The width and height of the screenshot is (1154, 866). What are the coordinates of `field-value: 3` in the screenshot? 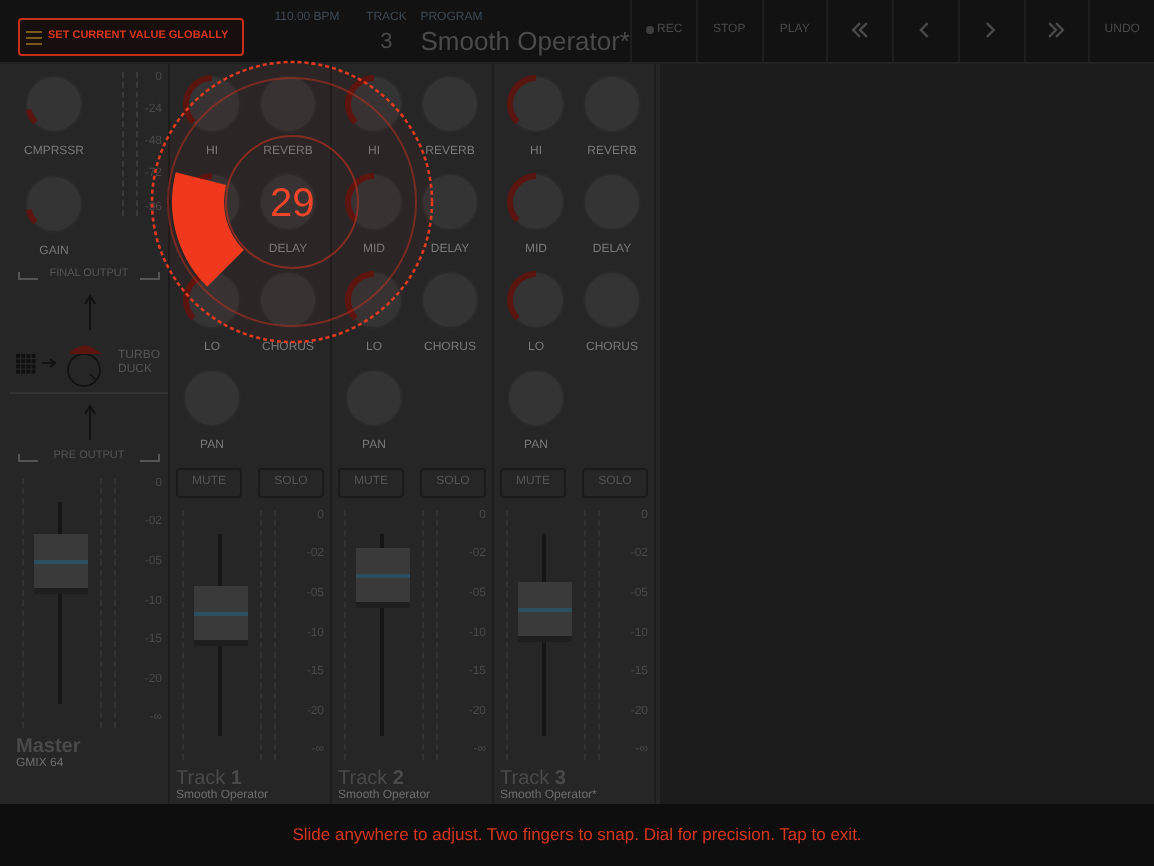 It's located at (386, 43).